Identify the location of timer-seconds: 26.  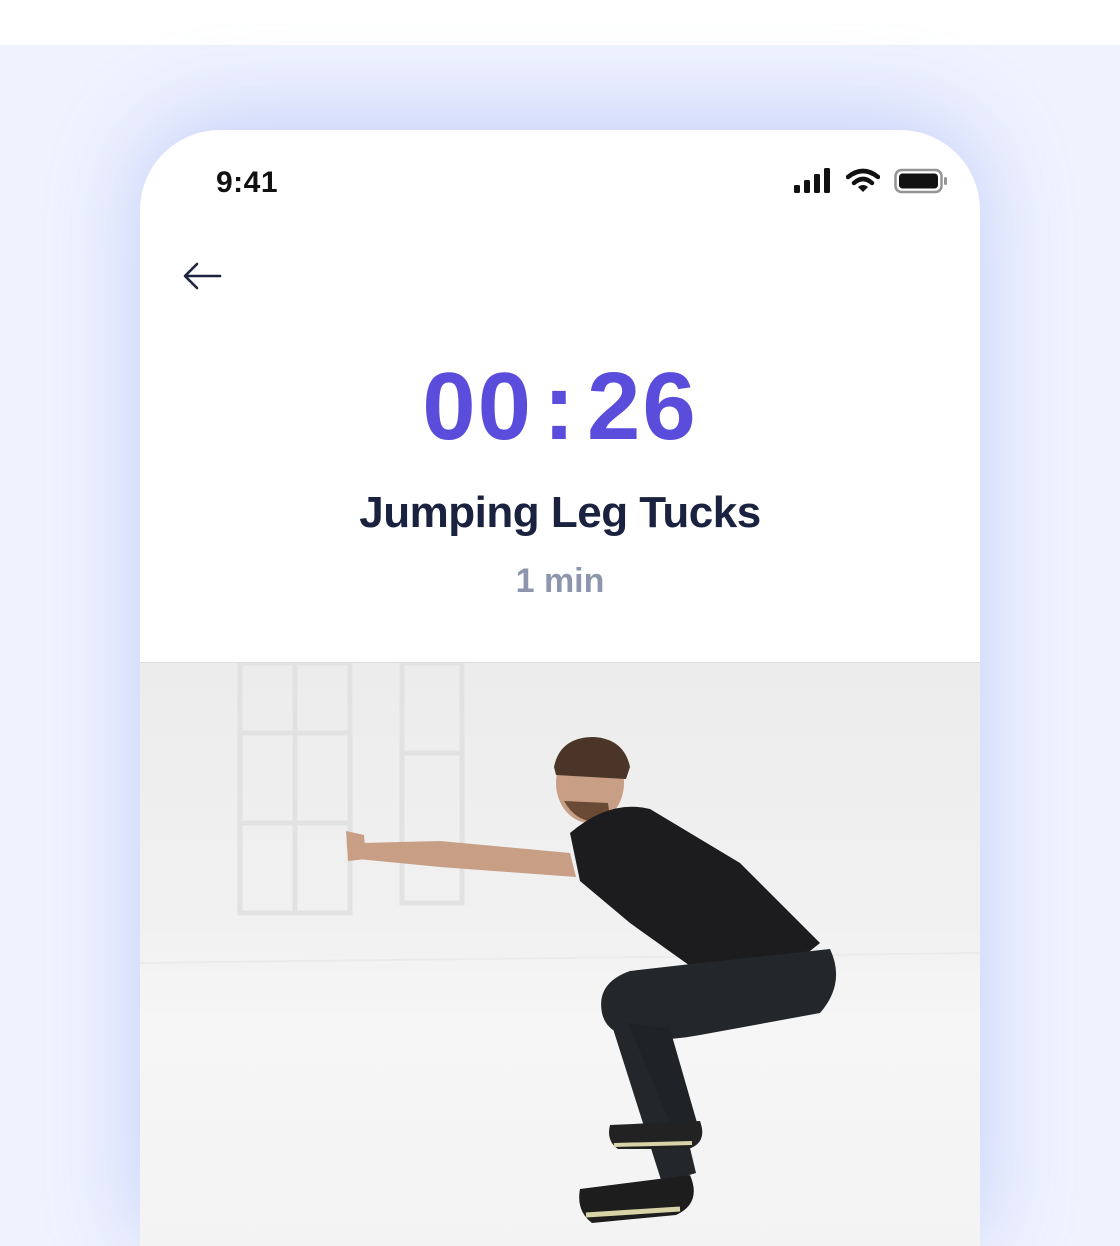
(642, 406).